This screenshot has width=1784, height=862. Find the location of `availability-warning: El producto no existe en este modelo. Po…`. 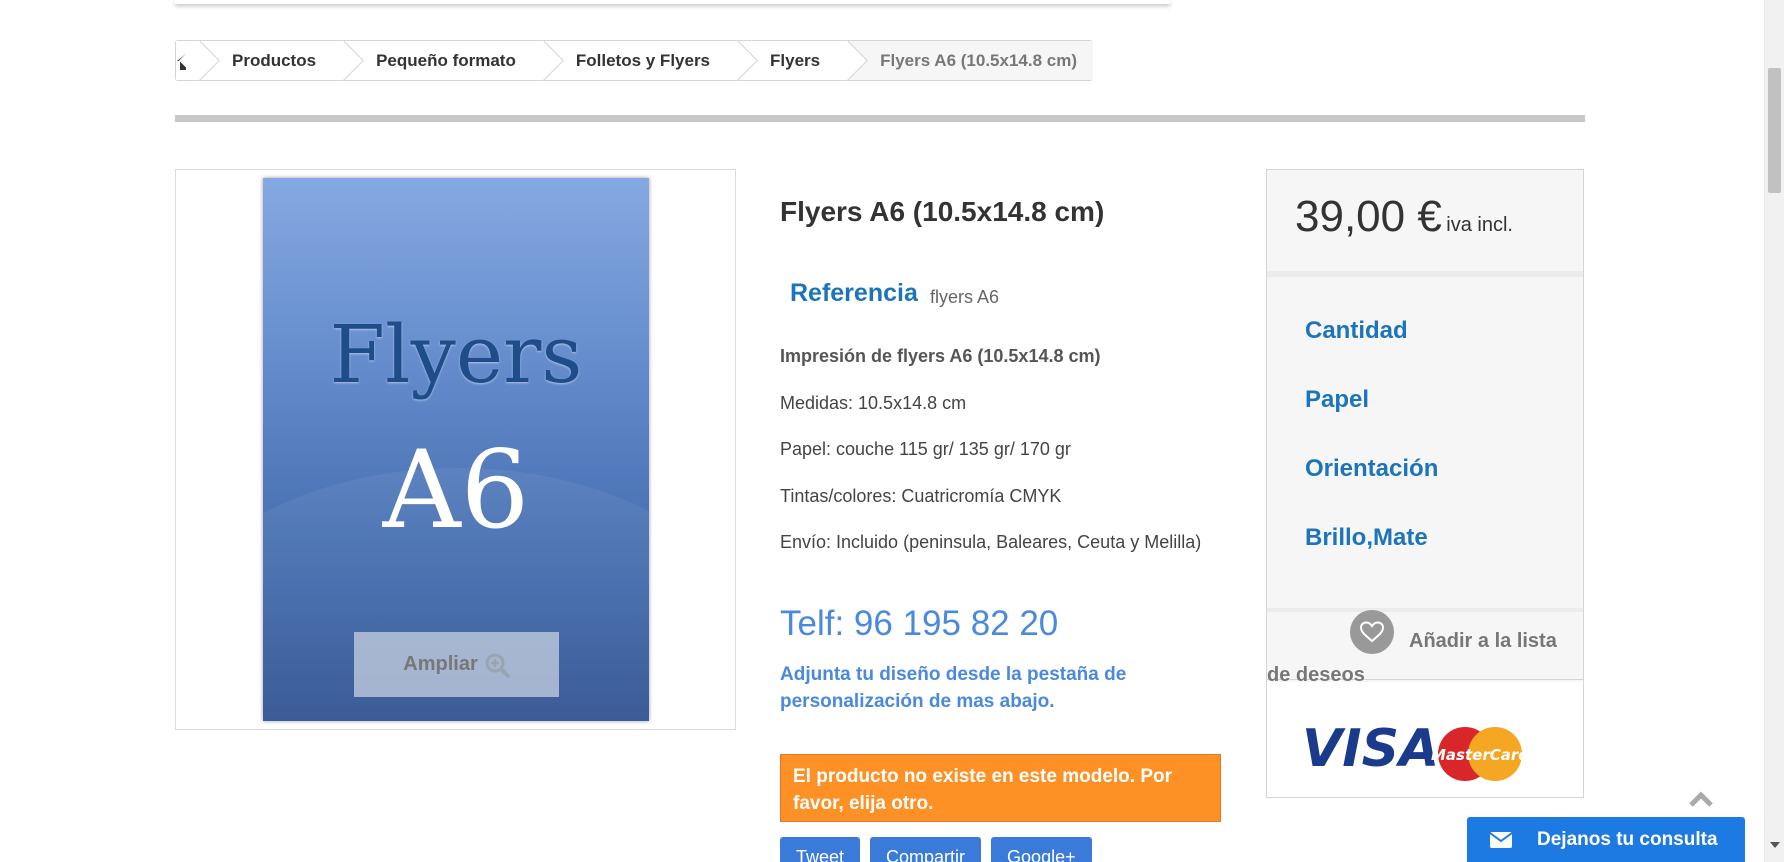

availability-warning: El producto no existe en este modelo. Po… is located at coordinates (1000, 788).